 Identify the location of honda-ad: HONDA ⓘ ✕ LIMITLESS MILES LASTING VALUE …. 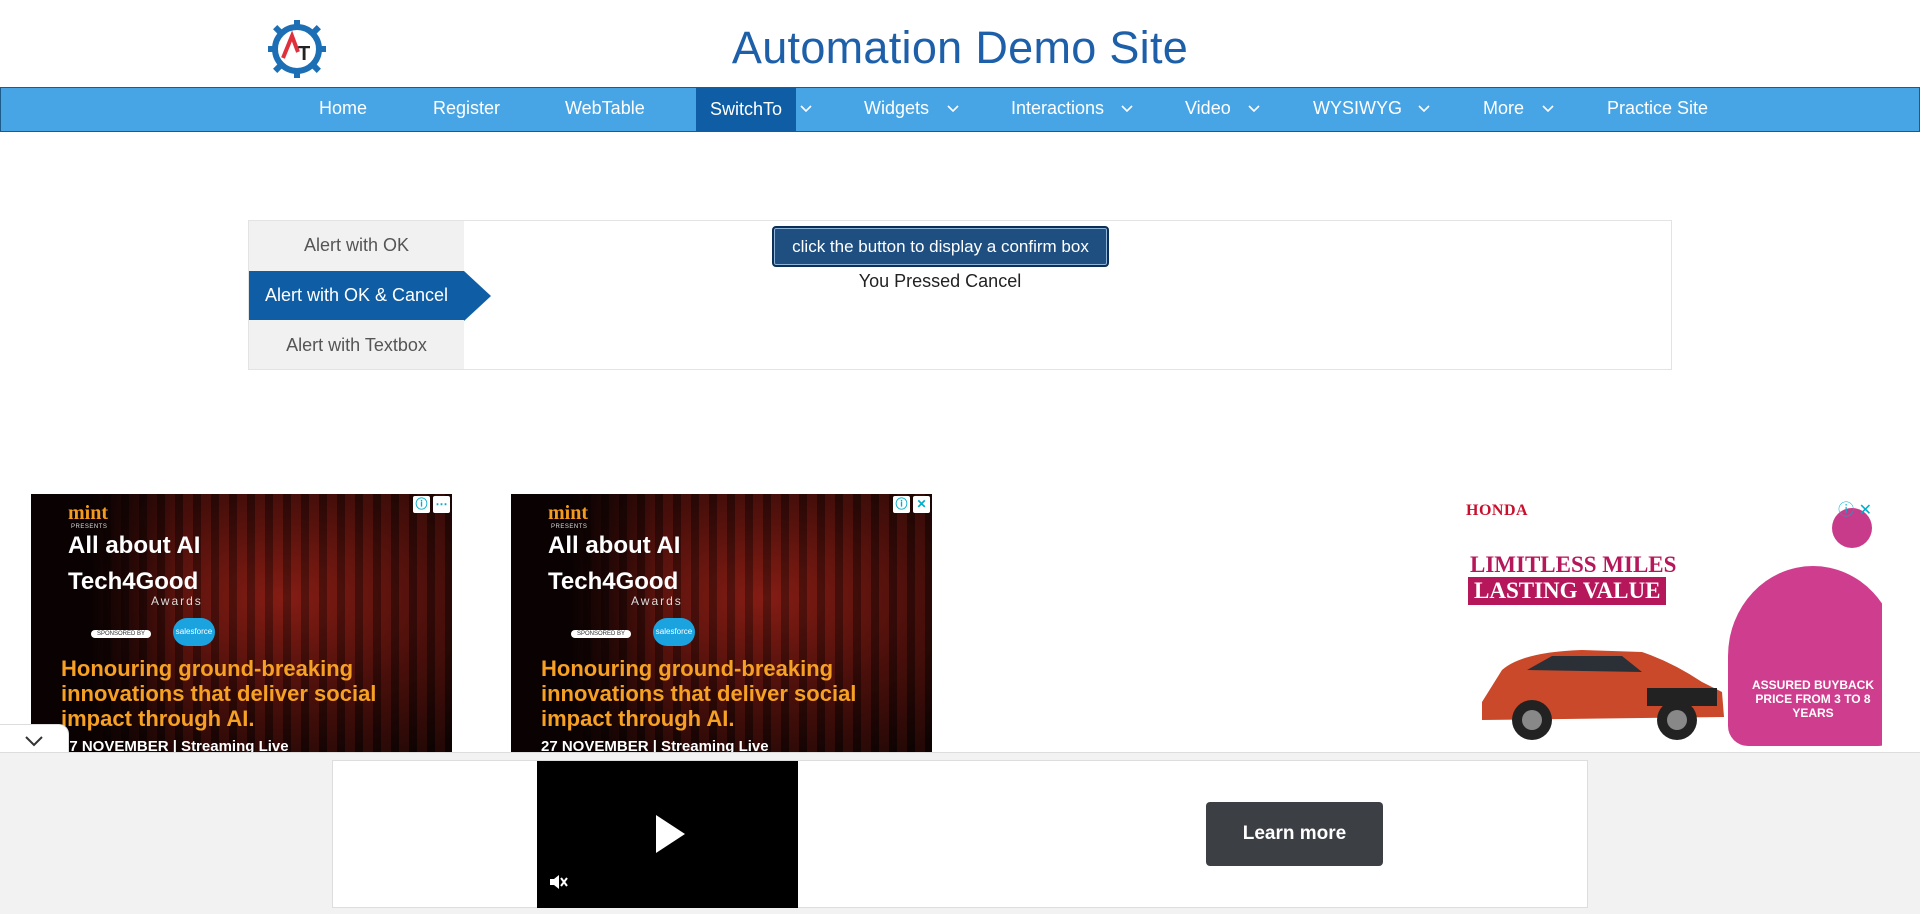
(1672, 624).